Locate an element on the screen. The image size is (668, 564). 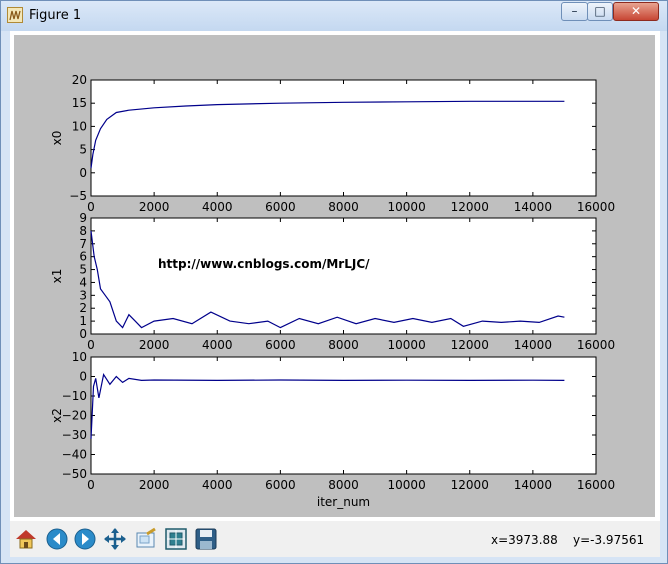
pan-icon is located at coordinates (115, 539).